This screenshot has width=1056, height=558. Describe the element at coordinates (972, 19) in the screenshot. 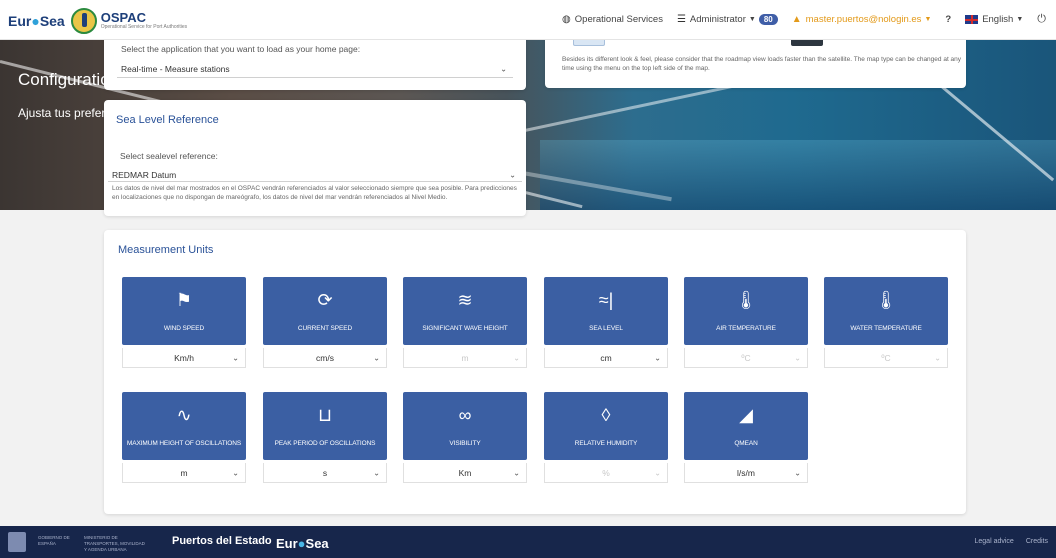

I see `uk-flag-icon` at that location.